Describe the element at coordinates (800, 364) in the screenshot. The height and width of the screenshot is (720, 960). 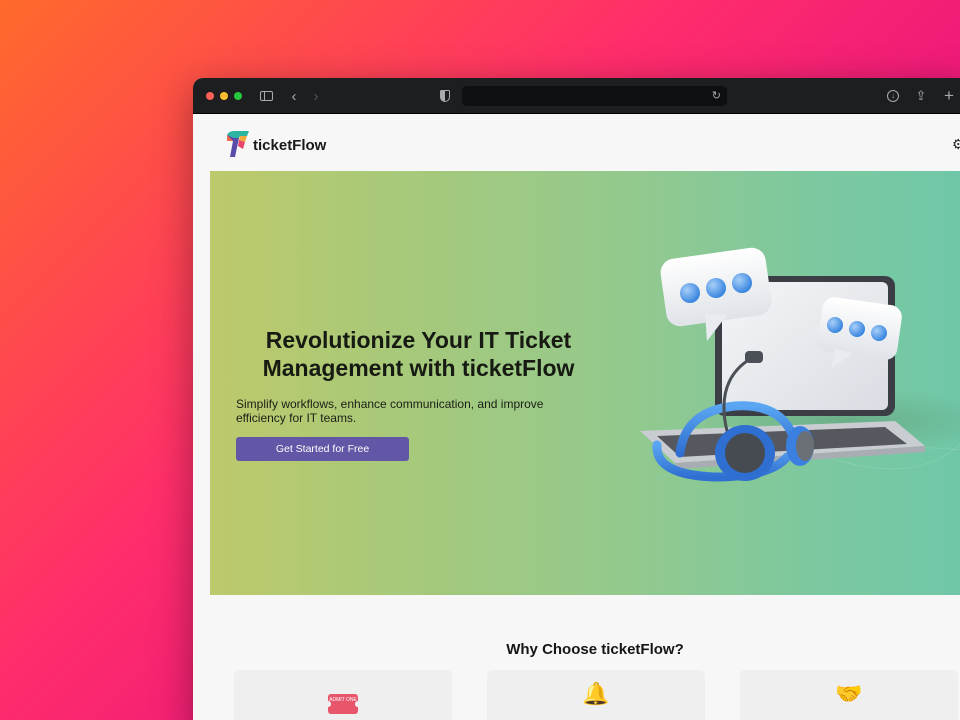
I see `laptop-headset-illustration` at that location.